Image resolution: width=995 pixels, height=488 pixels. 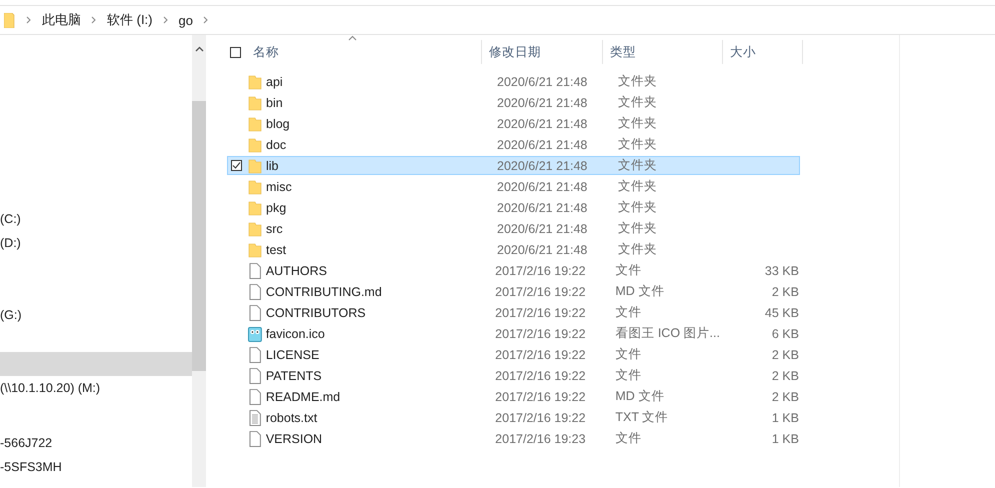 What do you see at coordinates (293, 355) in the screenshot?
I see `file-name: LICENSE` at bounding box center [293, 355].